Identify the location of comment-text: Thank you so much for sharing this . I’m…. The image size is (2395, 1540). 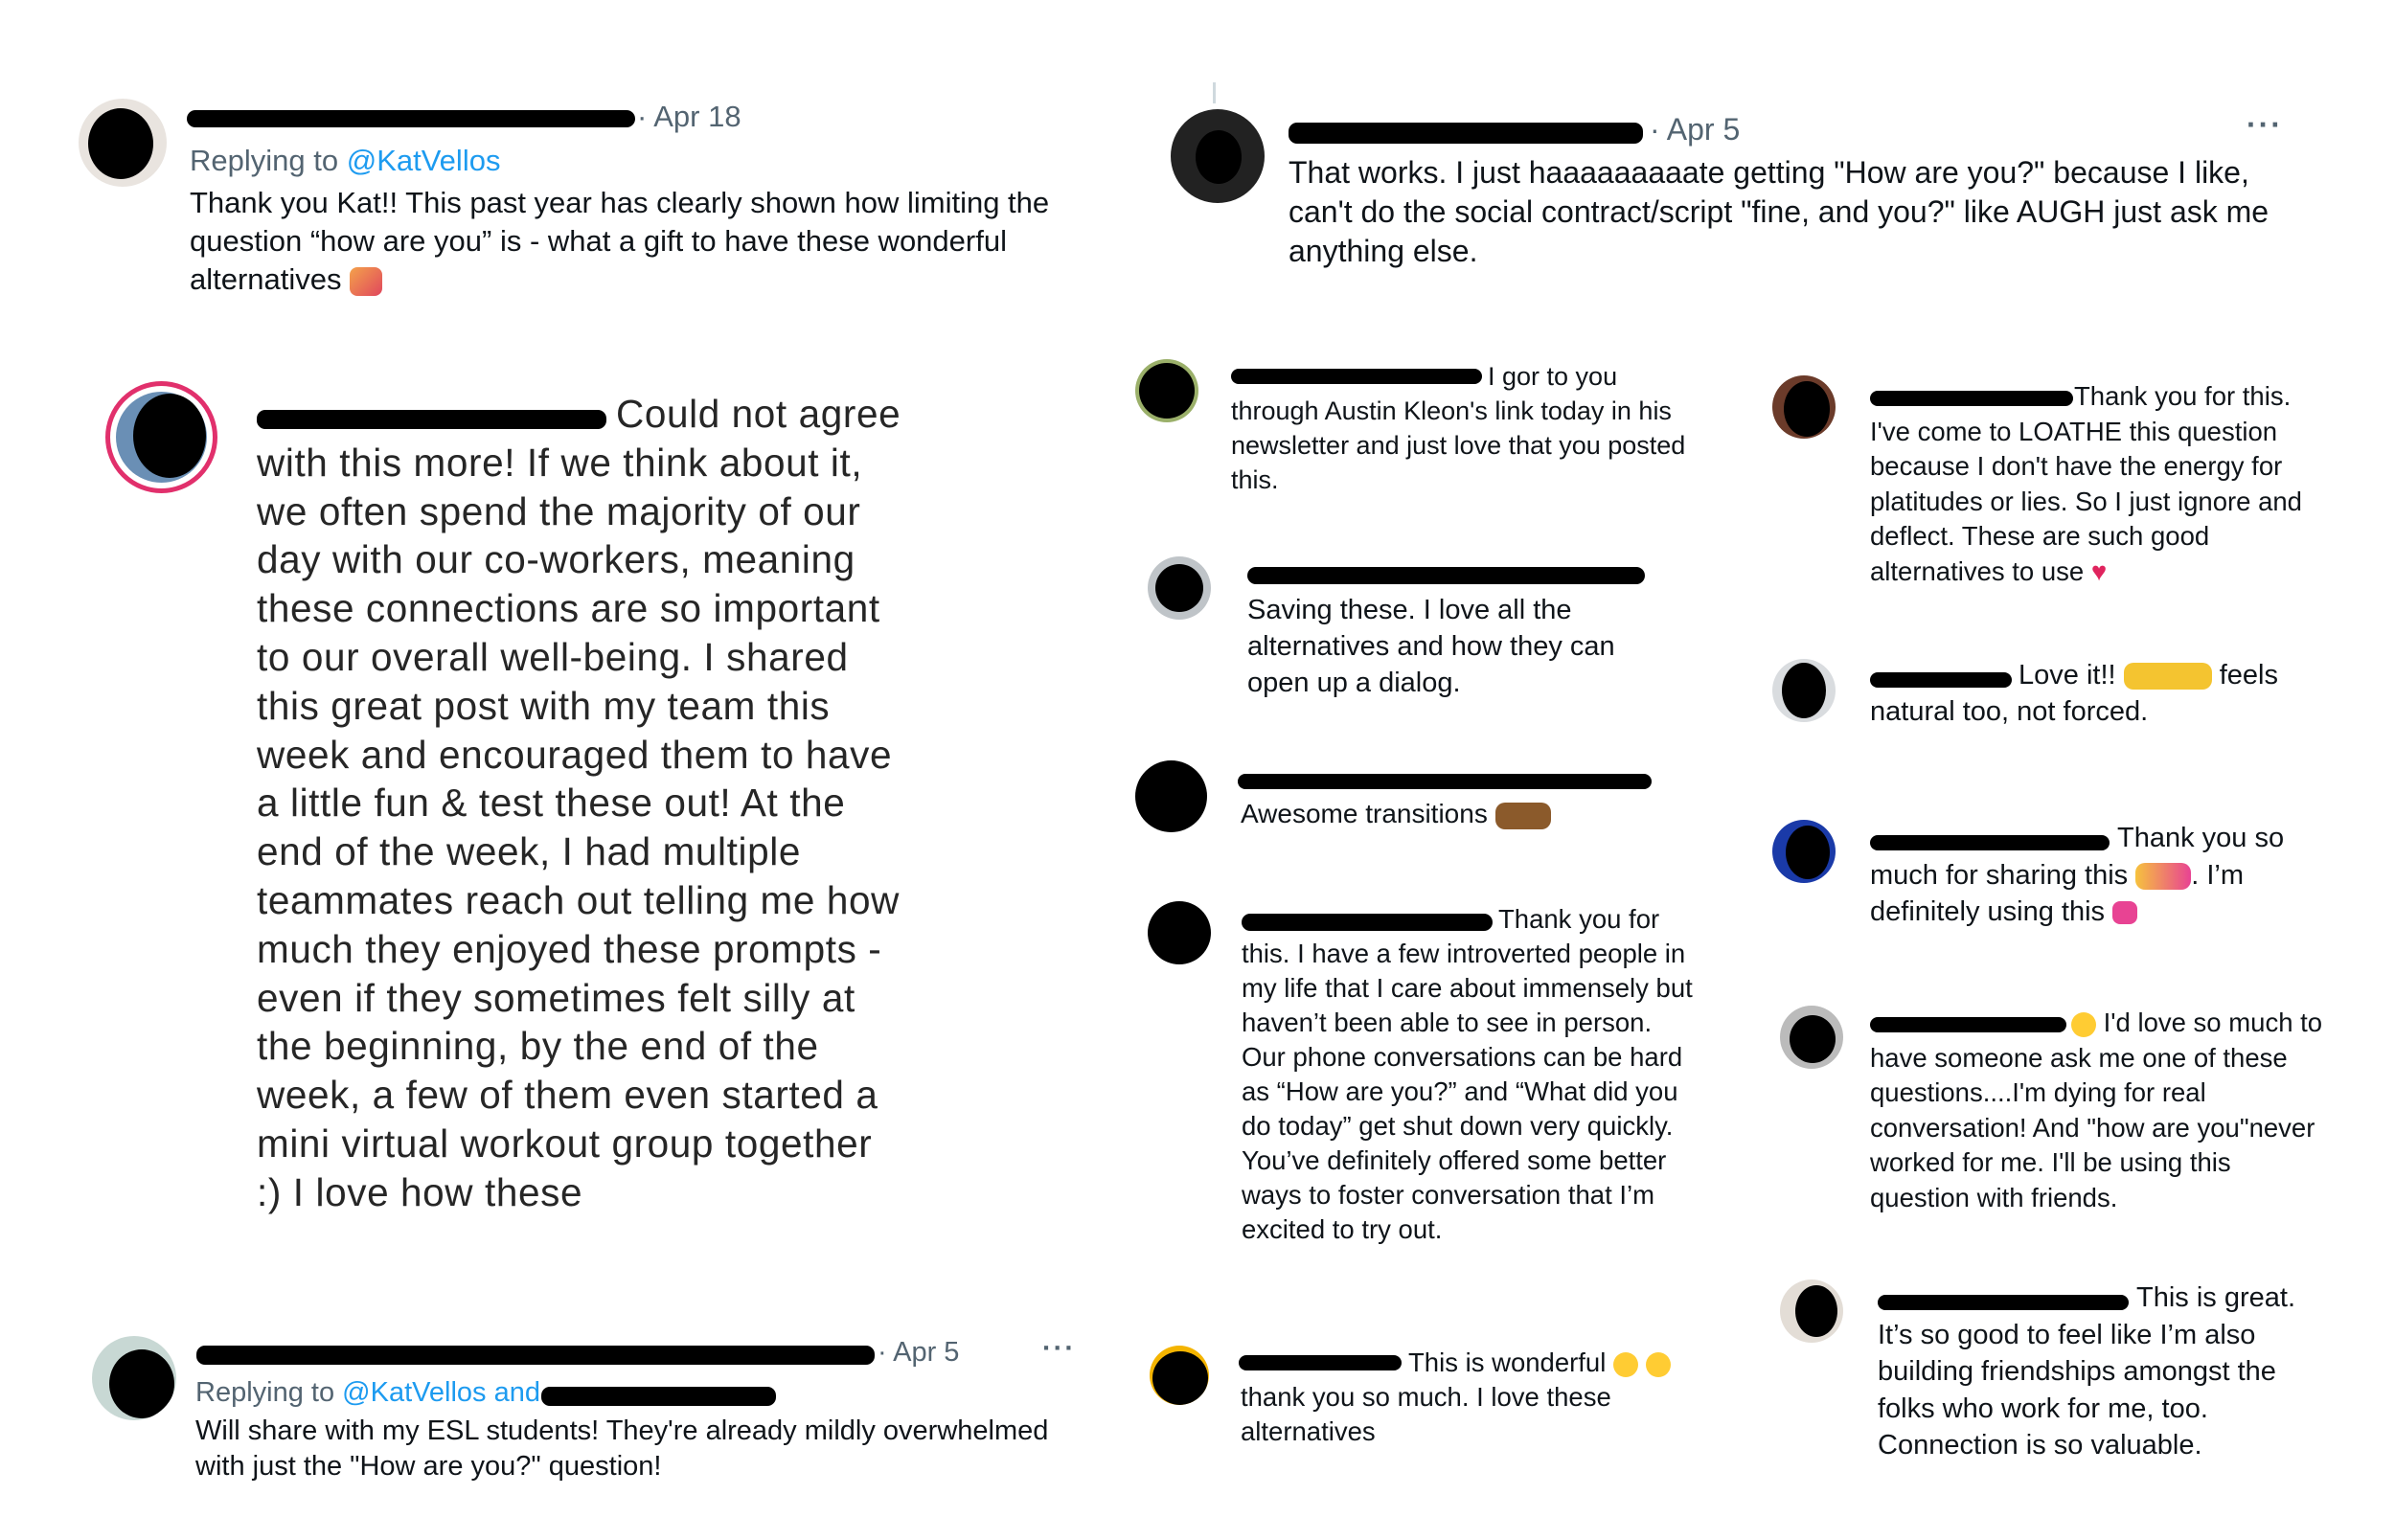
(2100, 875).